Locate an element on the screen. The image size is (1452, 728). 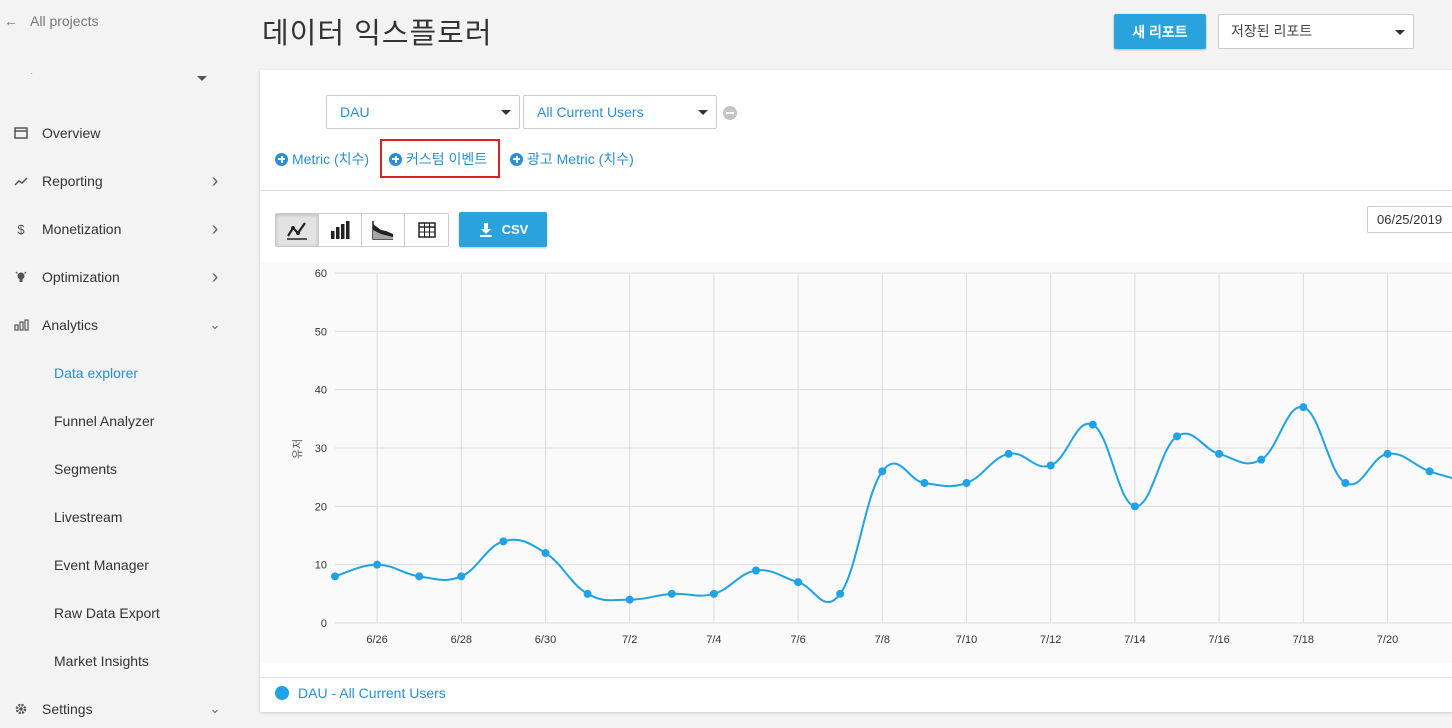
x-tick-label: 6/26 is located at coordinates (376, 640).